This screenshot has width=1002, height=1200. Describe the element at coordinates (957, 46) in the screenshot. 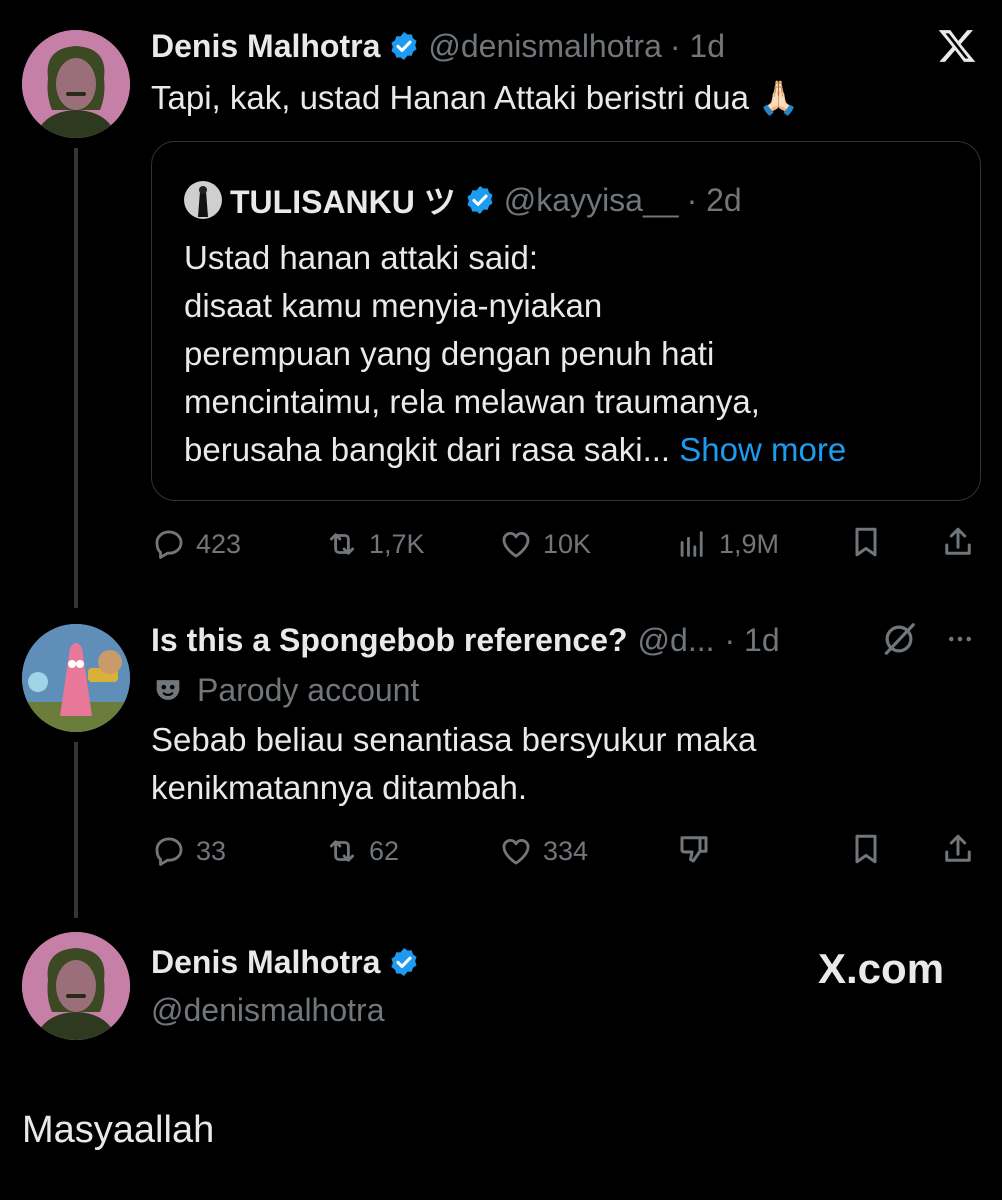

I see `x-logo-icon` at that location.